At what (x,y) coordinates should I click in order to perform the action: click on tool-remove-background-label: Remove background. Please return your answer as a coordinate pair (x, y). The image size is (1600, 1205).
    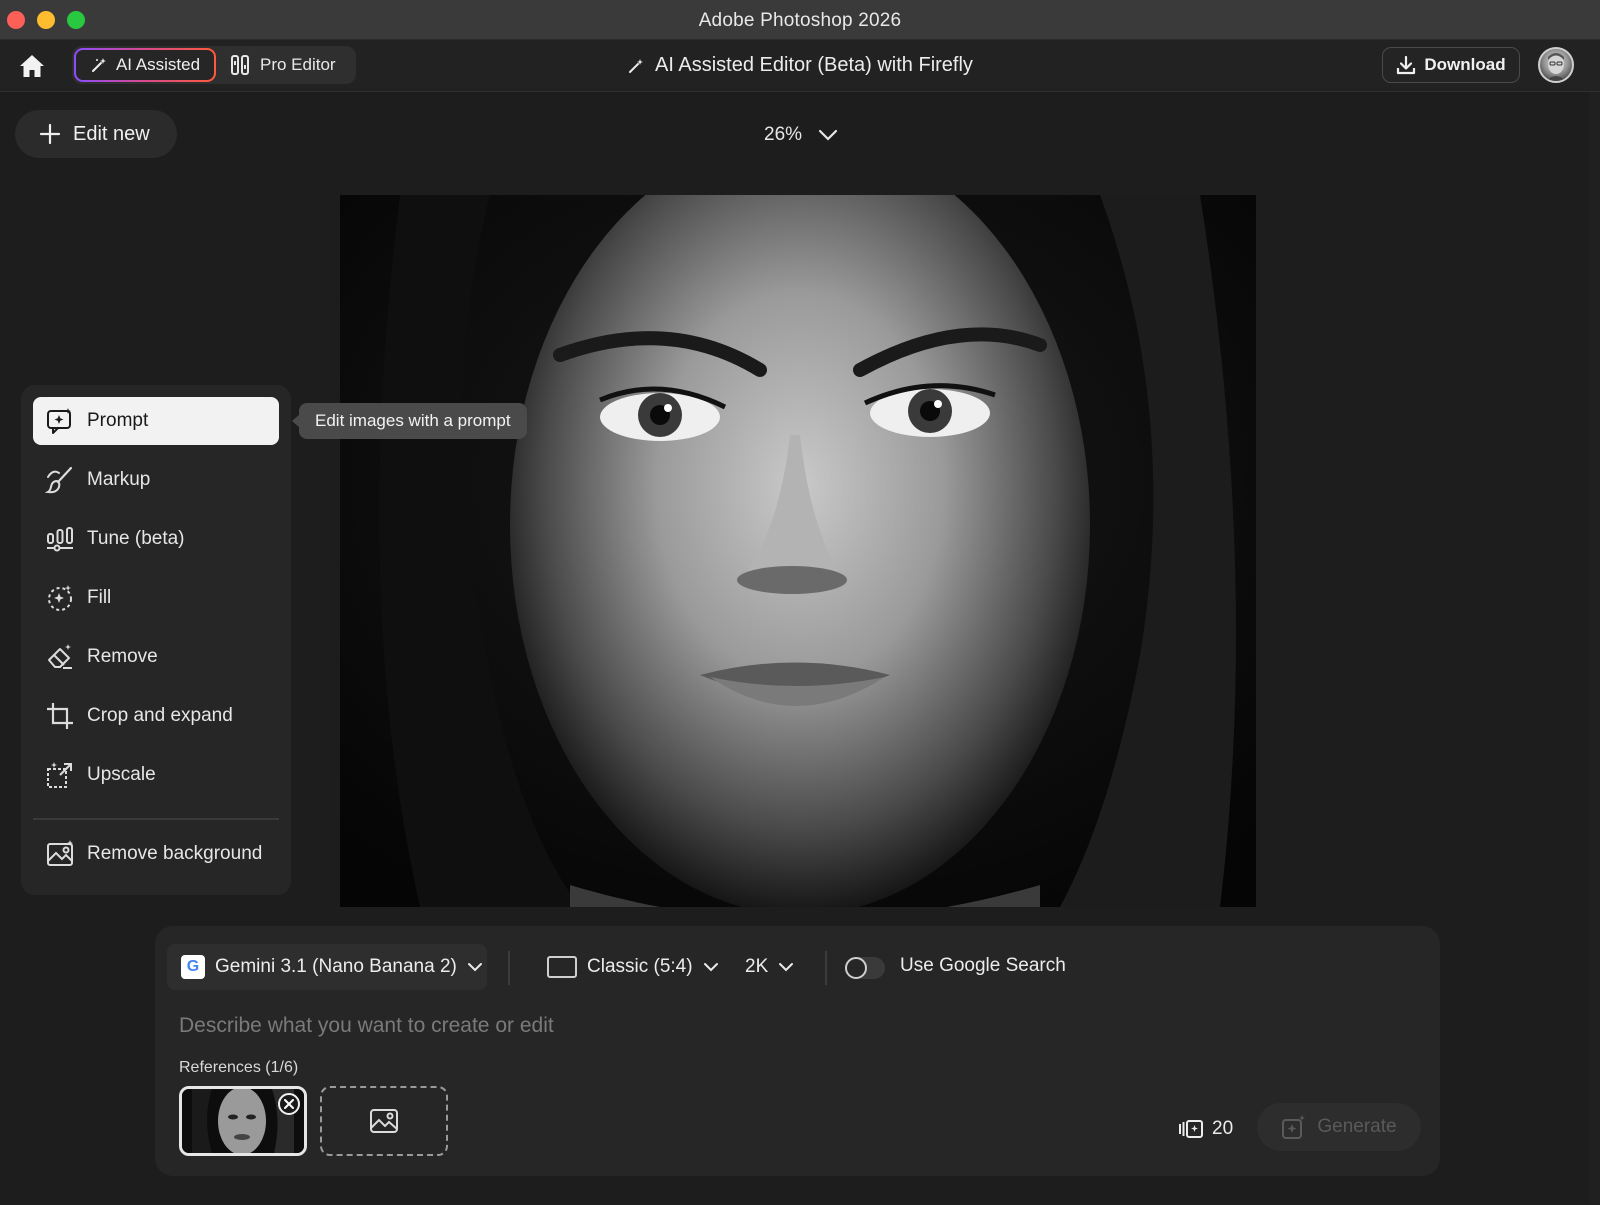
    Looking at the image, I should click on (175, 853).